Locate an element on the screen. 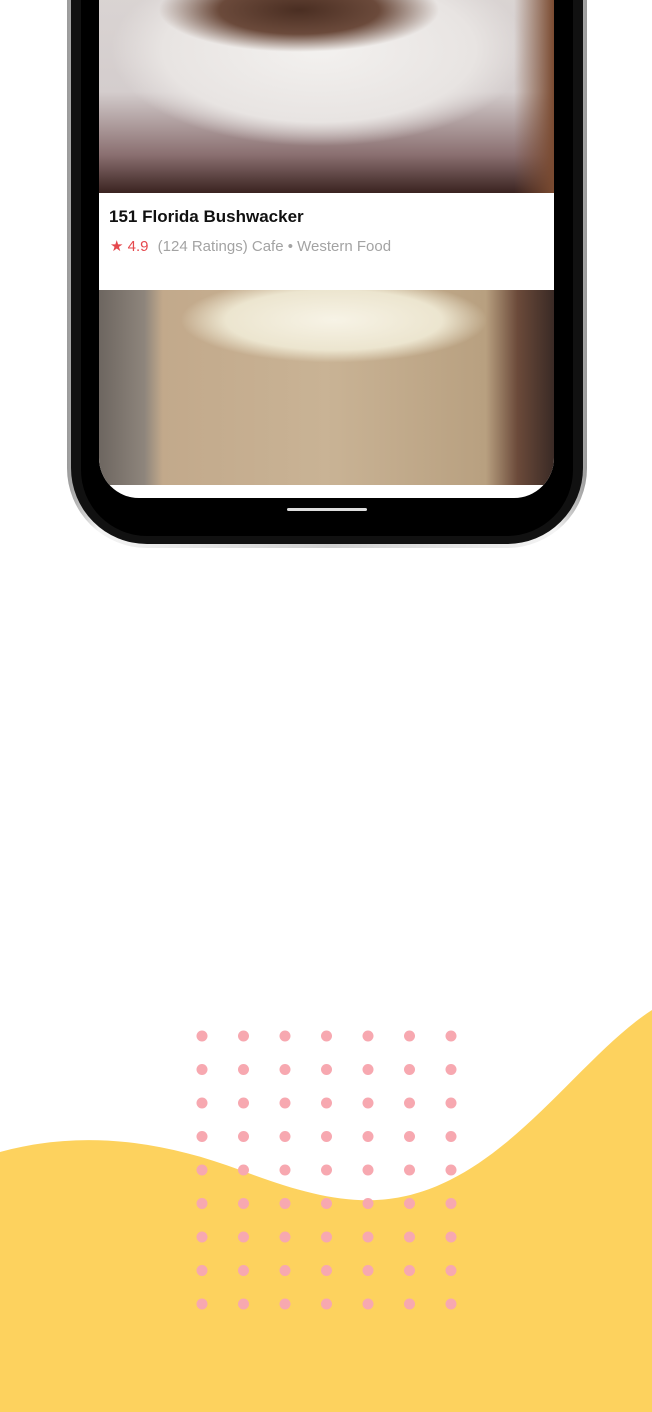 Image resolution: width=652 pixels, height=1412 pixels. dot-grid-decoration is located at coordinates (326, 1170).